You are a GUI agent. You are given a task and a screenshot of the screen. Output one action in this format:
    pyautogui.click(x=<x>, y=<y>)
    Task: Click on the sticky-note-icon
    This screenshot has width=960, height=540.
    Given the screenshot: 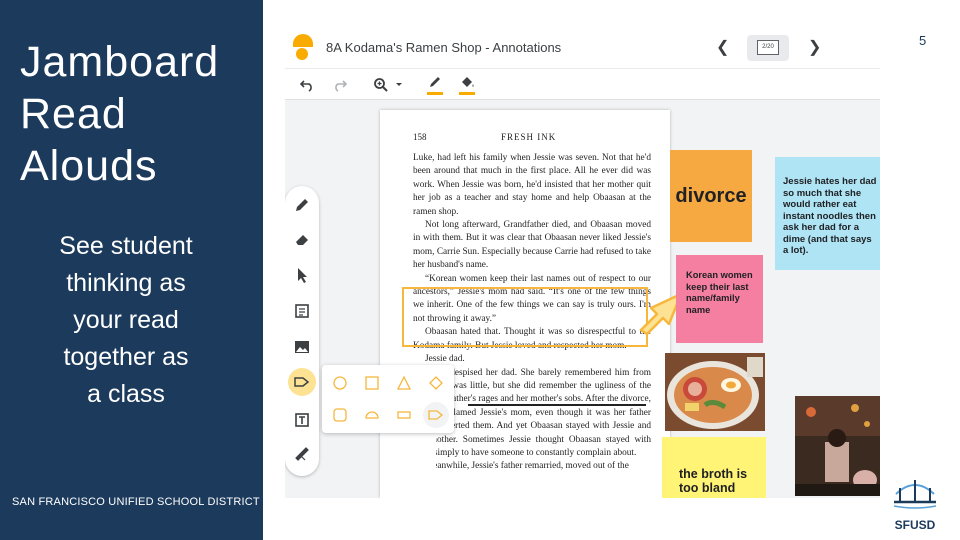 What is the action you would take?
    pyautogui.click(x=302, y=311)
    